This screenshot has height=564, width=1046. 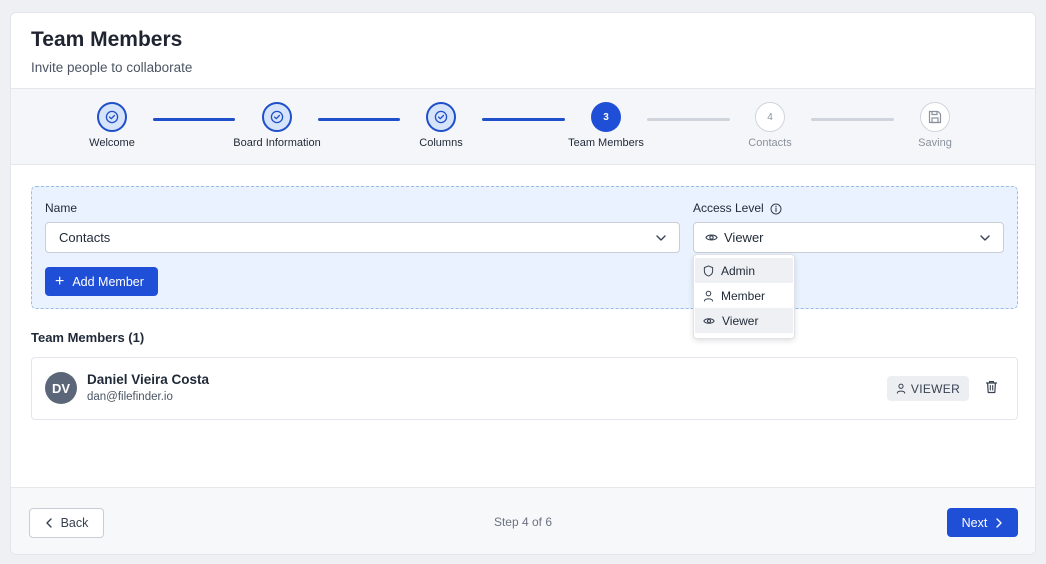 I want to click on step-label: Team Members, so click(x=606, y=143).